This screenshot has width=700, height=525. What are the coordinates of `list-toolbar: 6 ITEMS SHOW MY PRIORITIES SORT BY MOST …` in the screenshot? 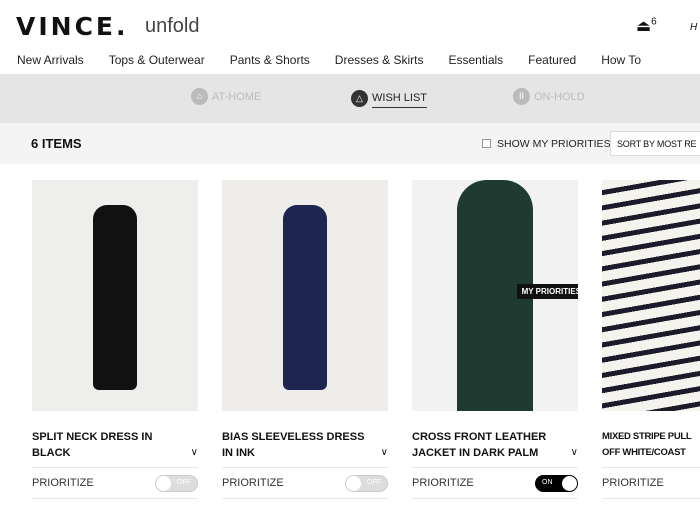 It's located at (350, 143).